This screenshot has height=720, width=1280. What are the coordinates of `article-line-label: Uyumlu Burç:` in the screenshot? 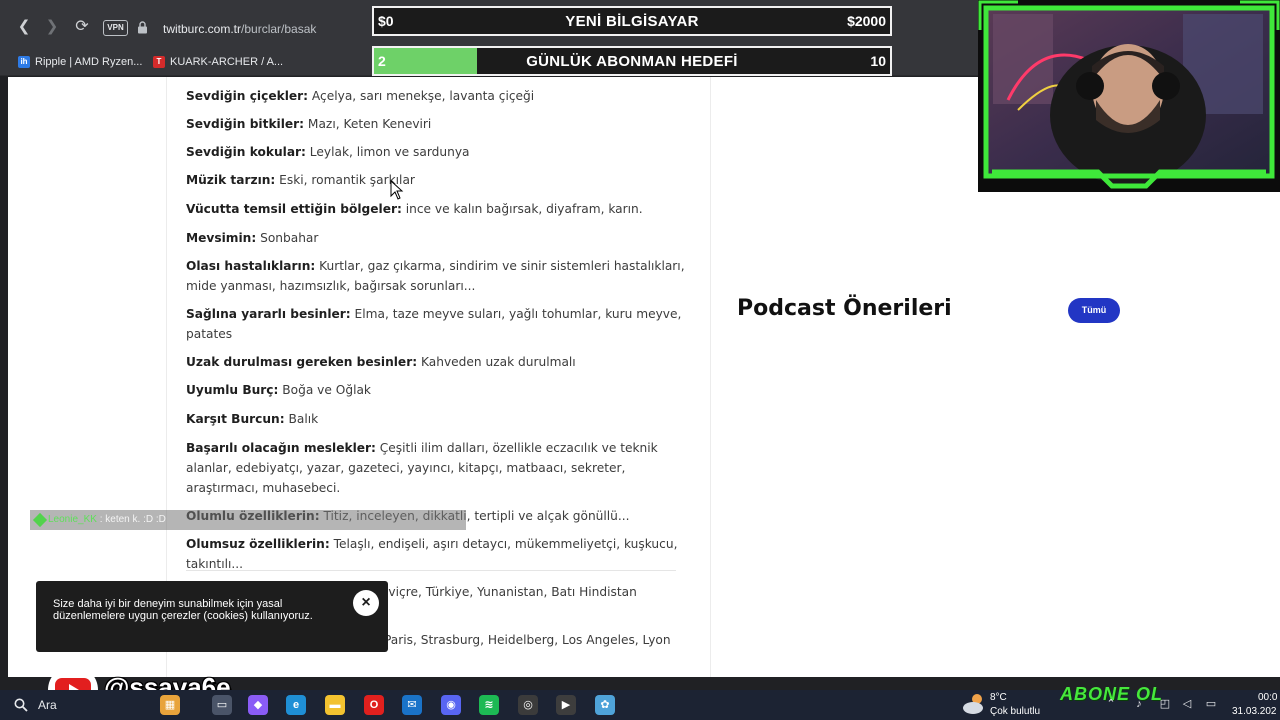 It's located at (232, 390).